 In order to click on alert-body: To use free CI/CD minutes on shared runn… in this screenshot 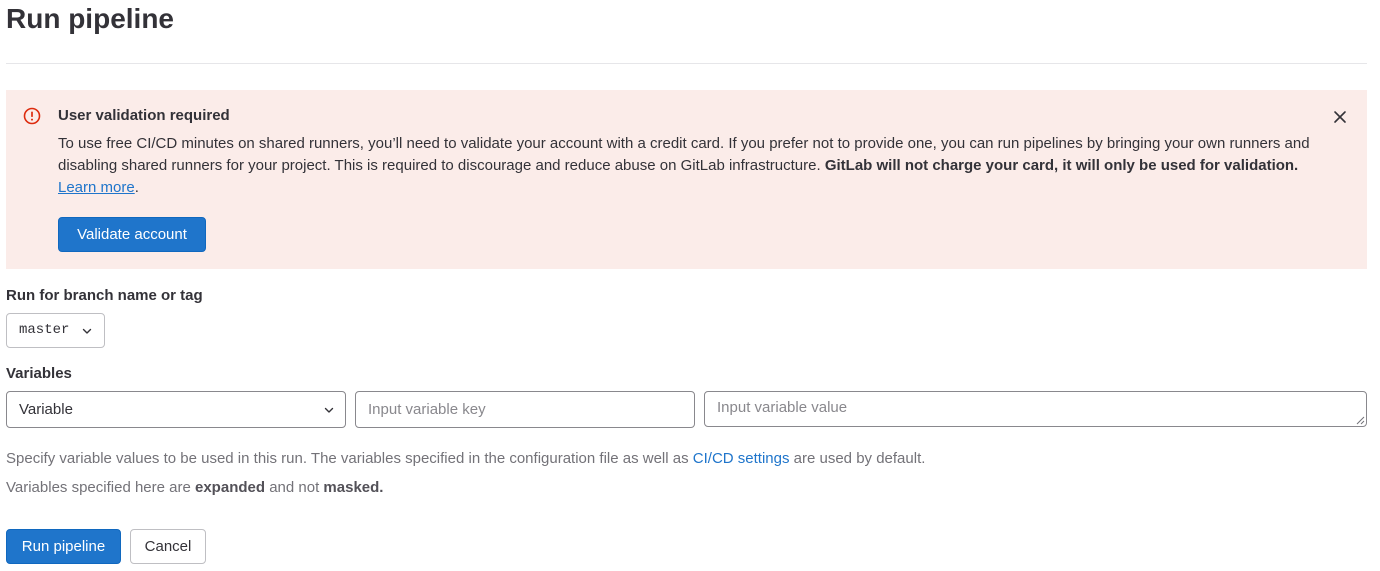, I will do `click(689, 166)`.